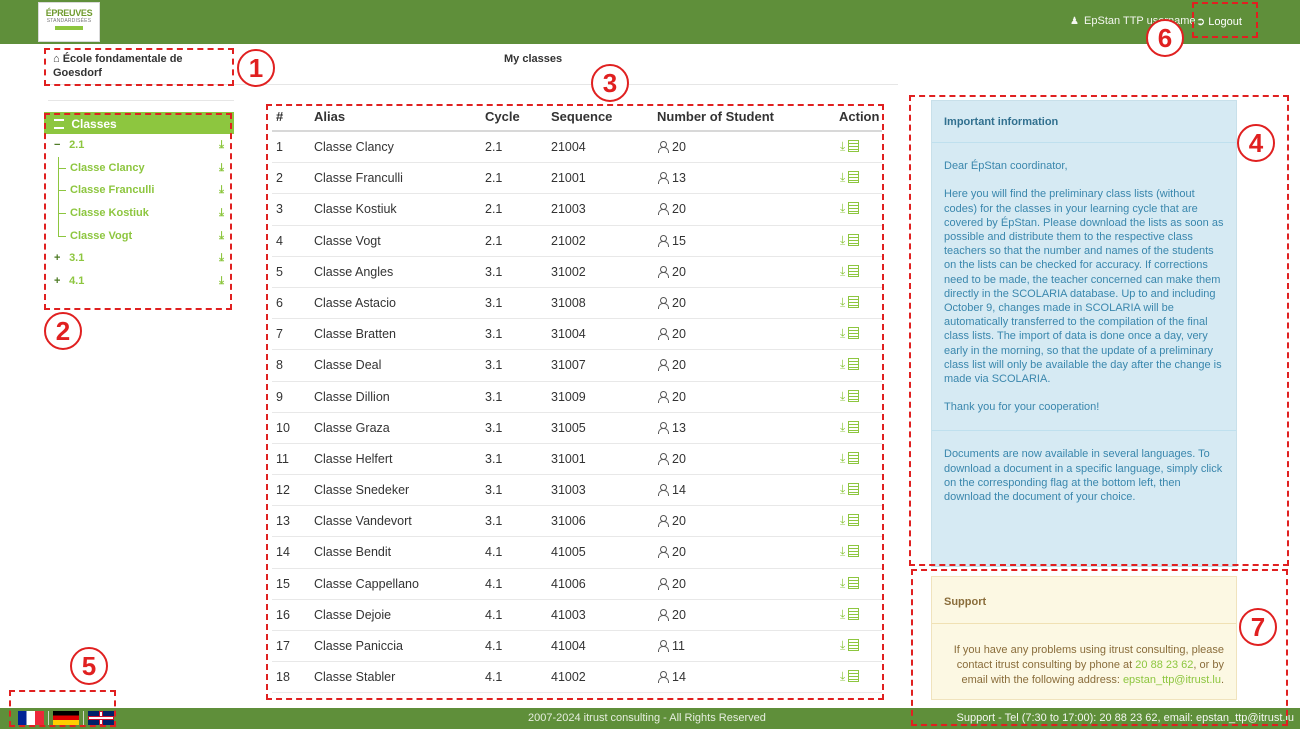 The height and width of the screenshot is (729, 1300). Describe the element at coordinates (1165, 38) in the screenshot. I see `callout-number-6: 6` at that location.